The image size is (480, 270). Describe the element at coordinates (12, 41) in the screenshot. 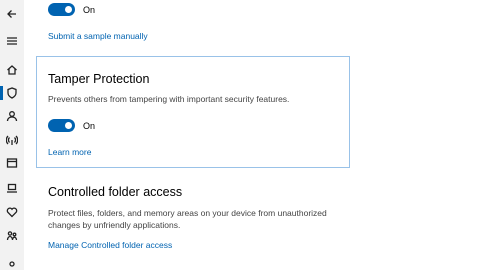

I see `hamburger-icon` at that location.